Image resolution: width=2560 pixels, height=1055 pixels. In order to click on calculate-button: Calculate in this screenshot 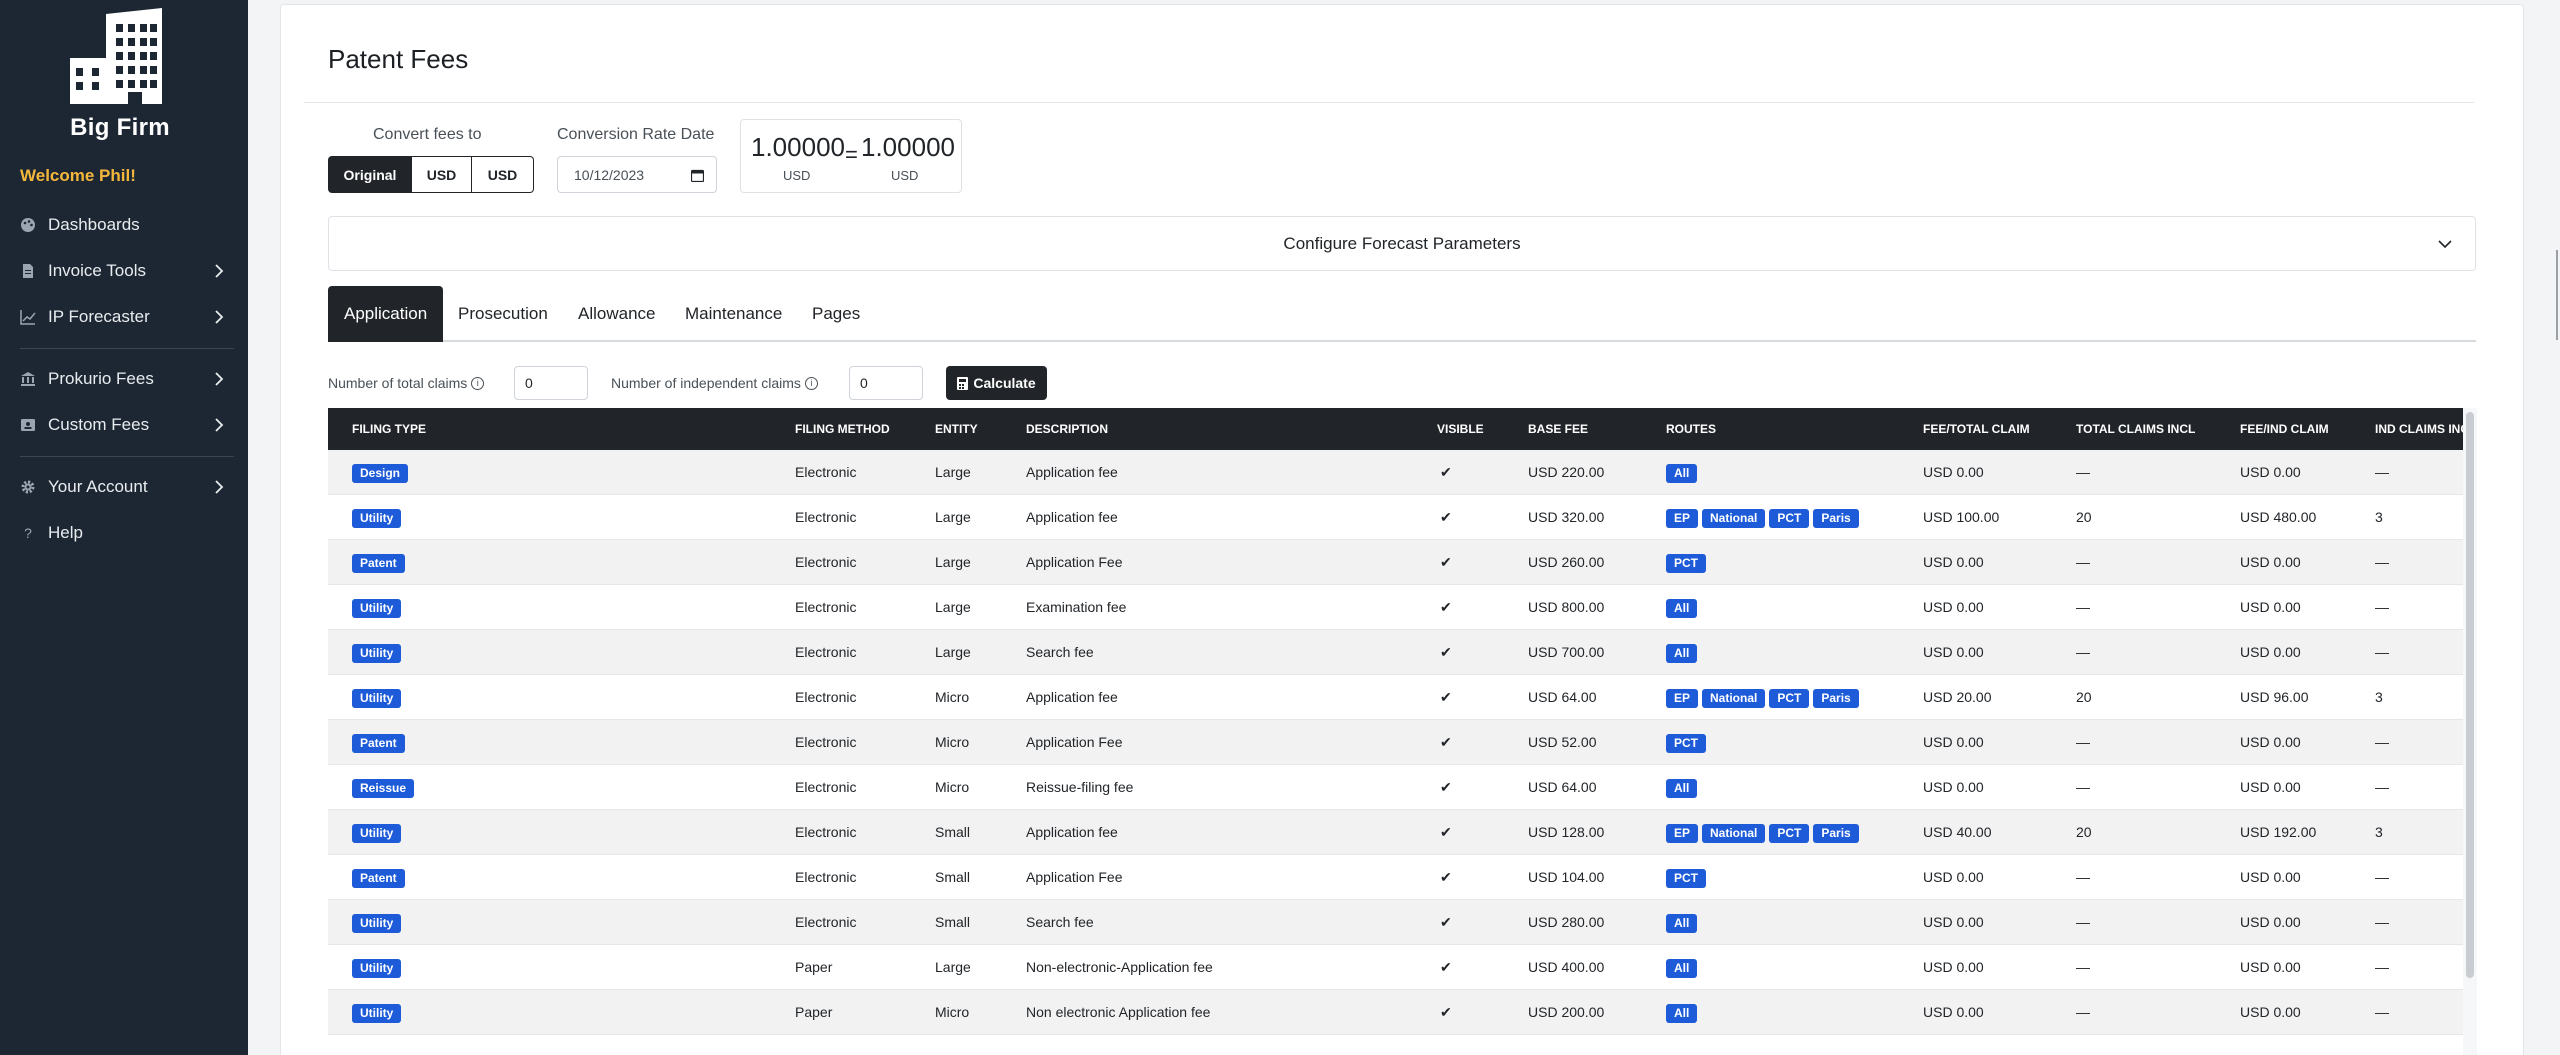, I will do `click(996, 383)`.